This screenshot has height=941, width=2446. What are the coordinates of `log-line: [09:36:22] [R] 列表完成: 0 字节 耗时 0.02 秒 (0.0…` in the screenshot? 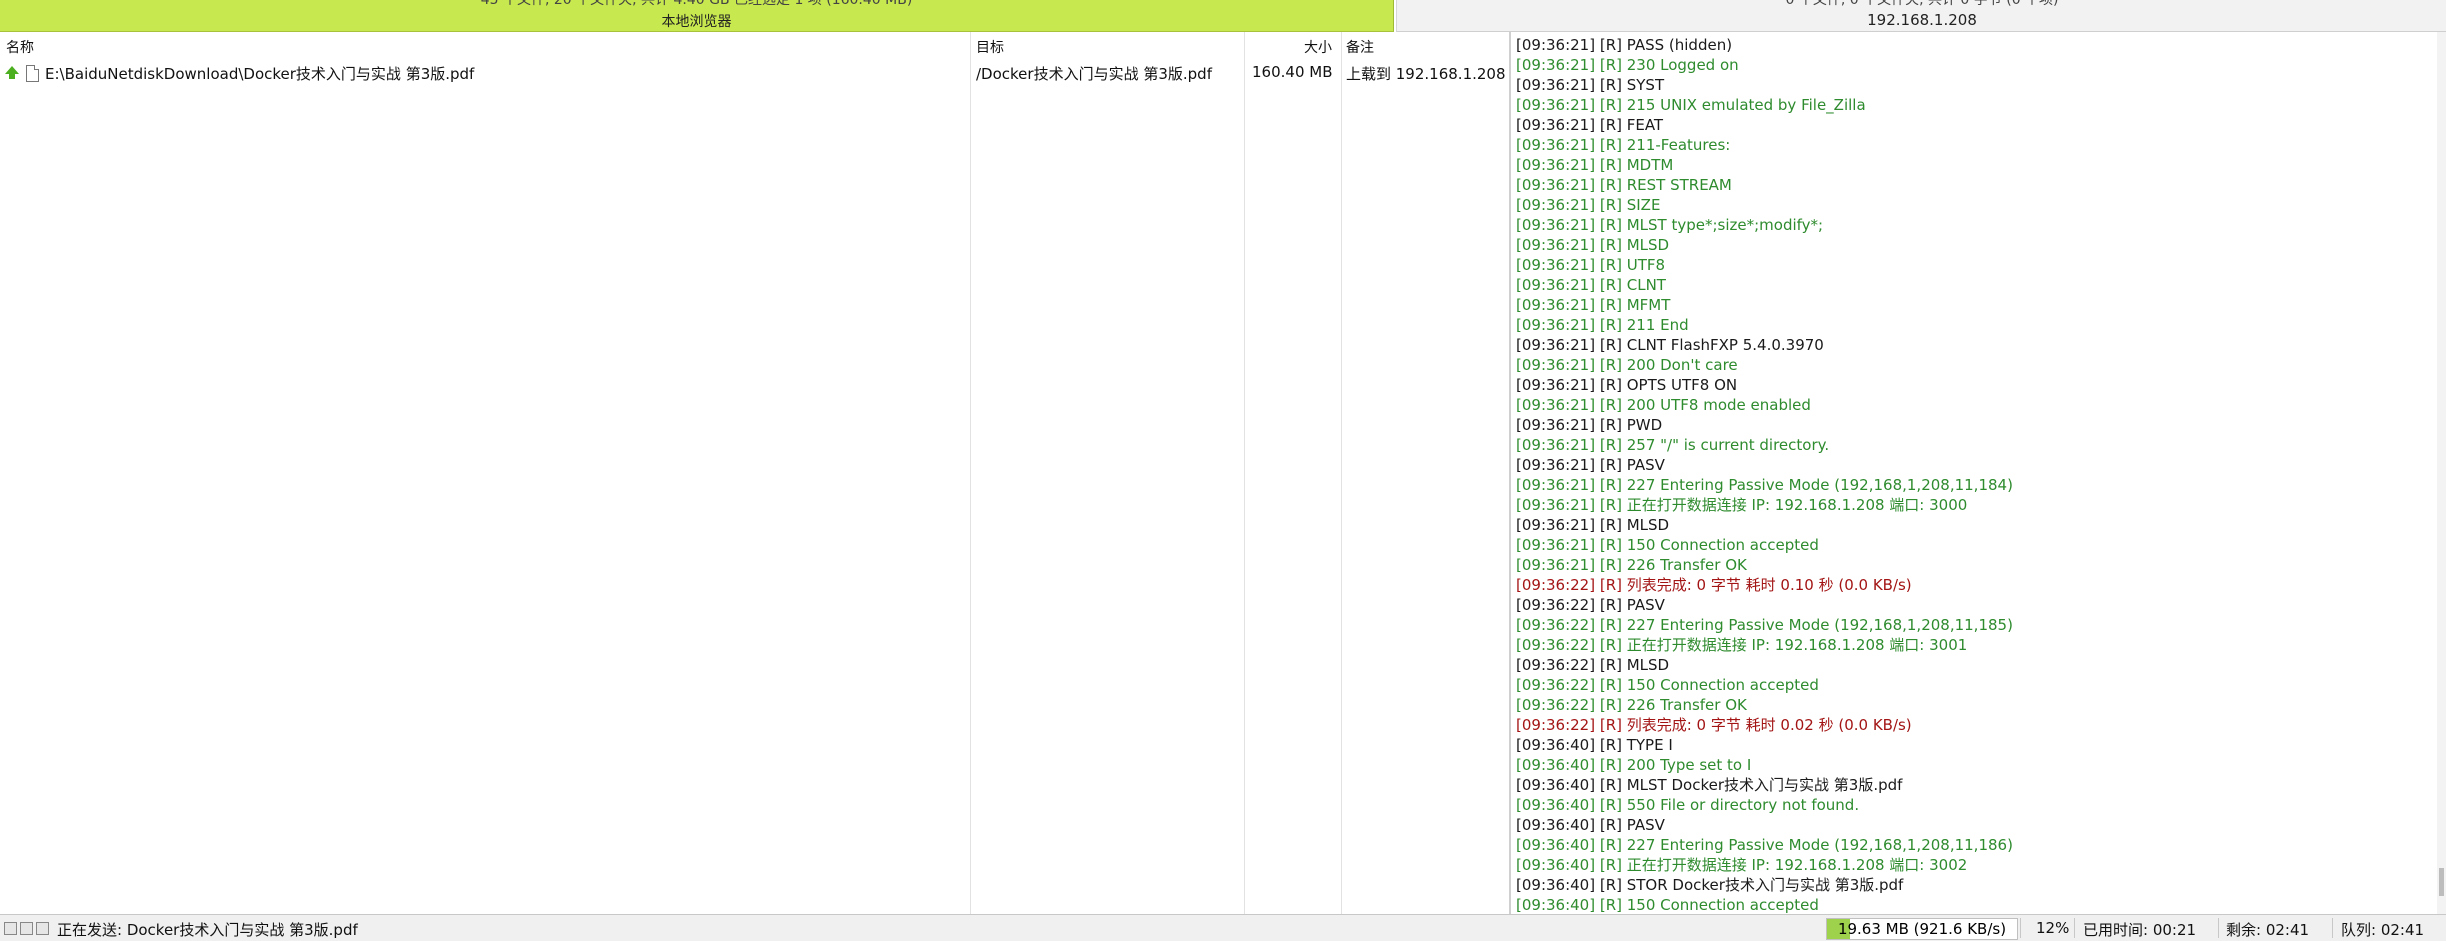 It's located at (1714, 725).